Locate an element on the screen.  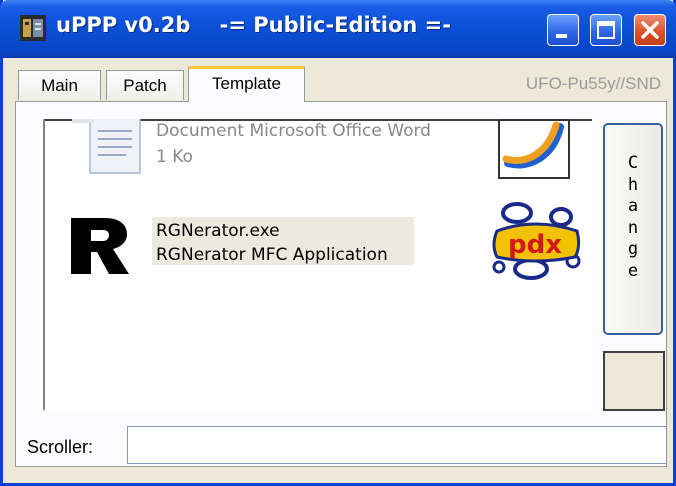
list-item-name: RGNerator.exe is located at coordinates (218, 231).